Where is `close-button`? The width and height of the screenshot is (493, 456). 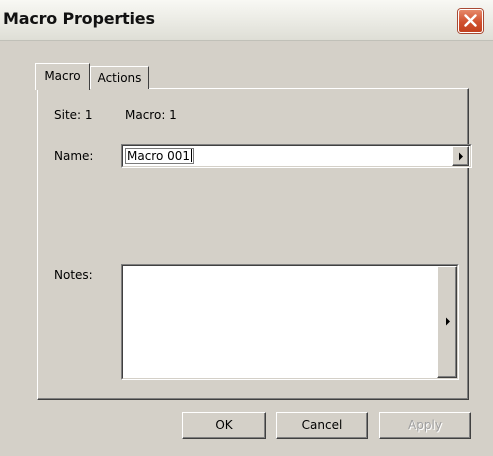 close-button is located at coordinates (470, 21).